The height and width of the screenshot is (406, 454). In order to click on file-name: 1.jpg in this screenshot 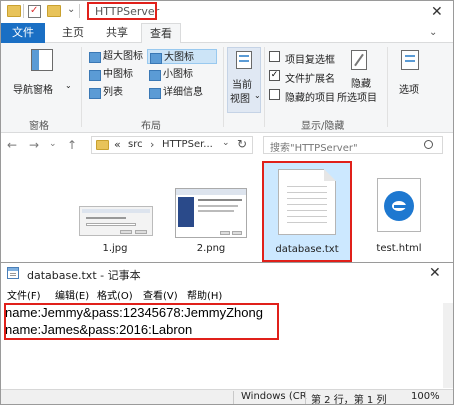, I will do `click(115, 248)`.